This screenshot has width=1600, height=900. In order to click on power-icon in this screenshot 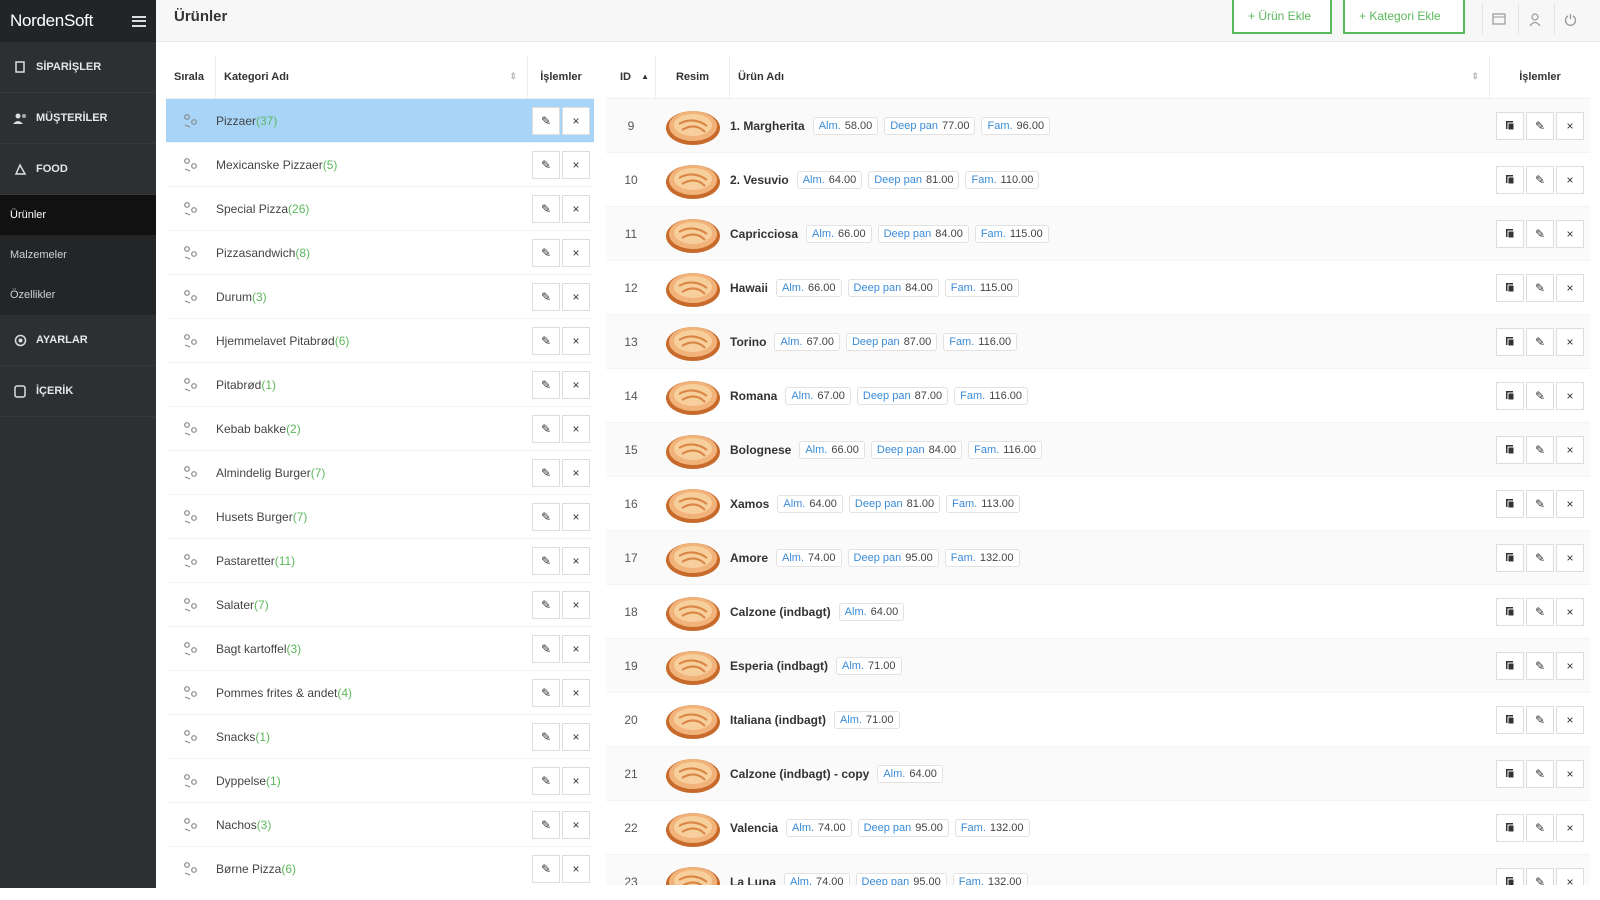, I will do `click(1570, 19)`.